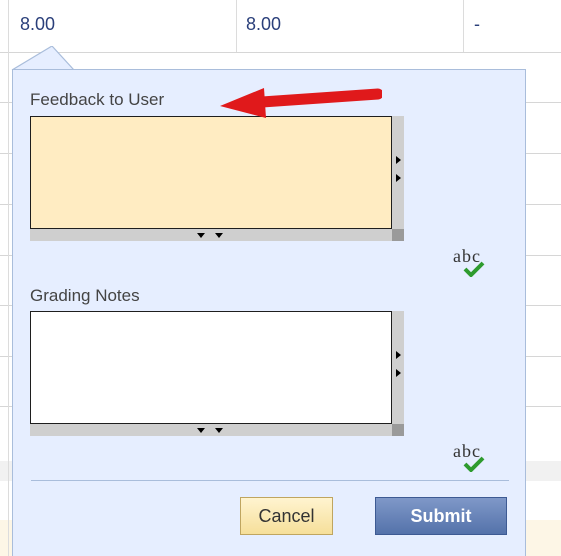  Describe the element at coordinates (301, 103) in the screenshot. I see `red-arrow-annotation` at that location.